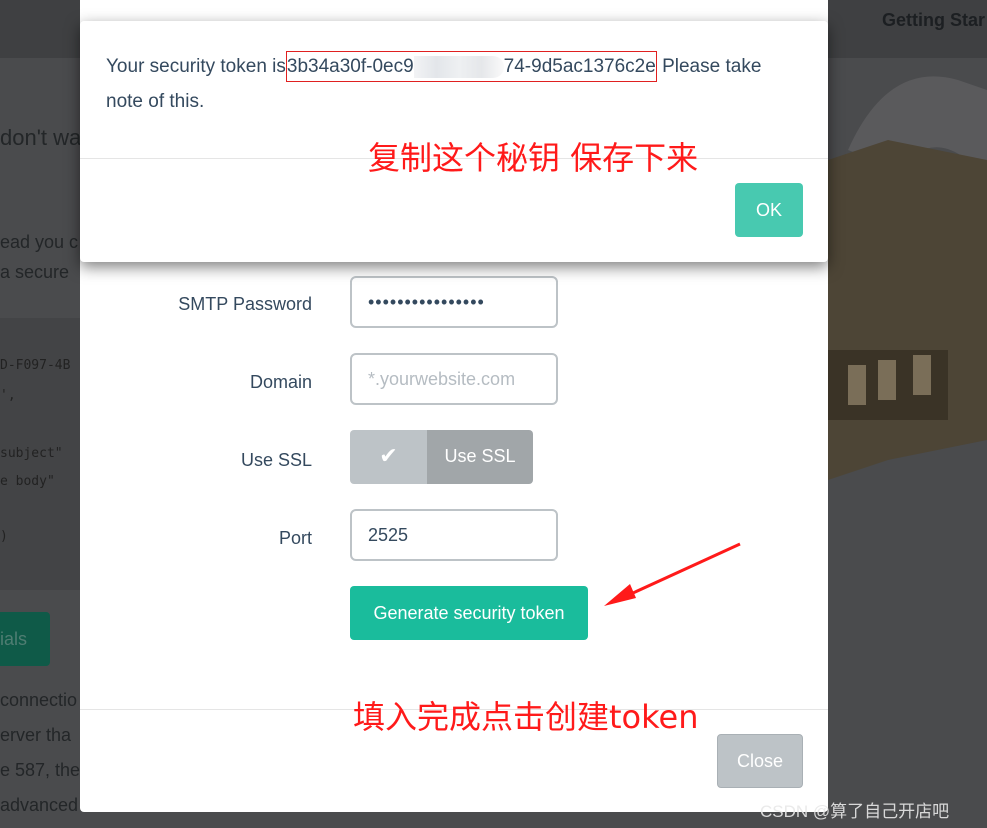 The image size is (987, 828). I want to click on token-start: 3b34a30f-0ec9, so click(350, 66).